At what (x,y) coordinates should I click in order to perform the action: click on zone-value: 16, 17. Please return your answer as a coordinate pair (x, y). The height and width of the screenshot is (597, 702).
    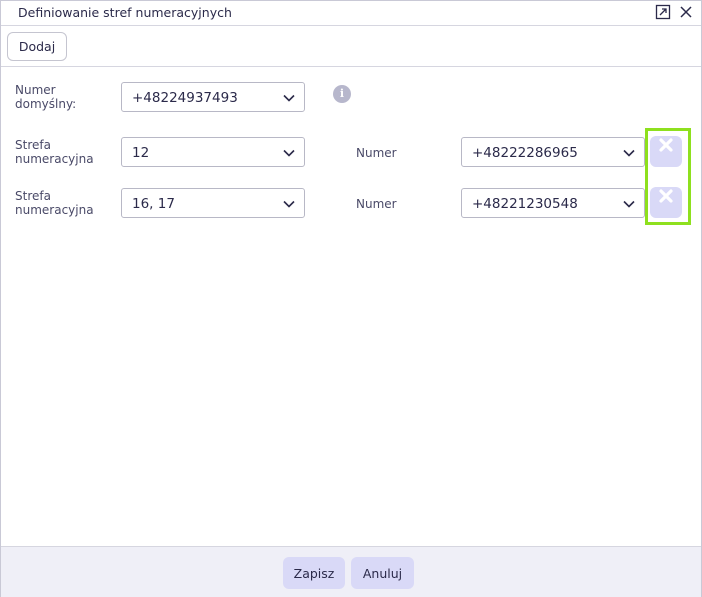
    Looking at the image, I should click on (153, 204).